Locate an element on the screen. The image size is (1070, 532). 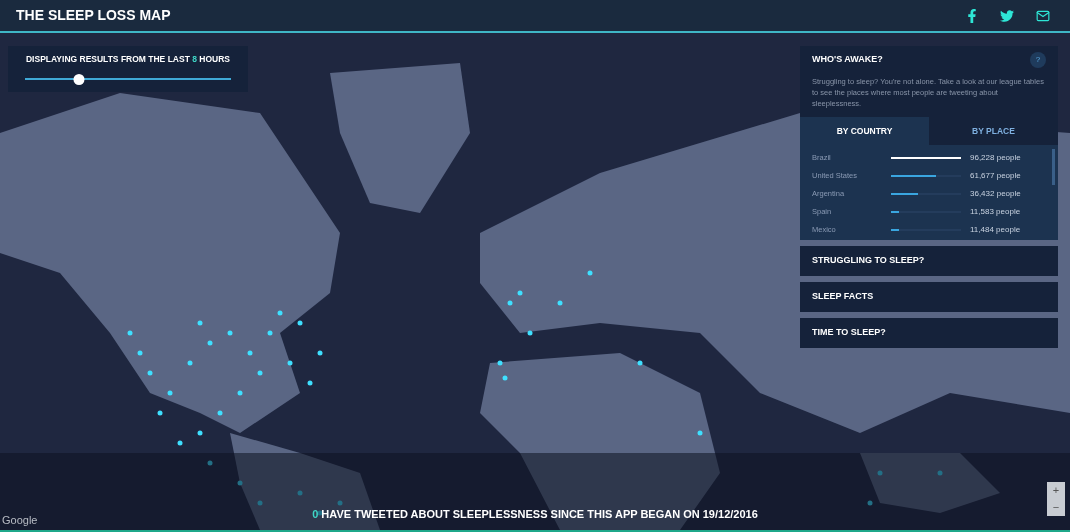
accordion-header: TIME TO SLEEP? is located at coordinates (929, 333).